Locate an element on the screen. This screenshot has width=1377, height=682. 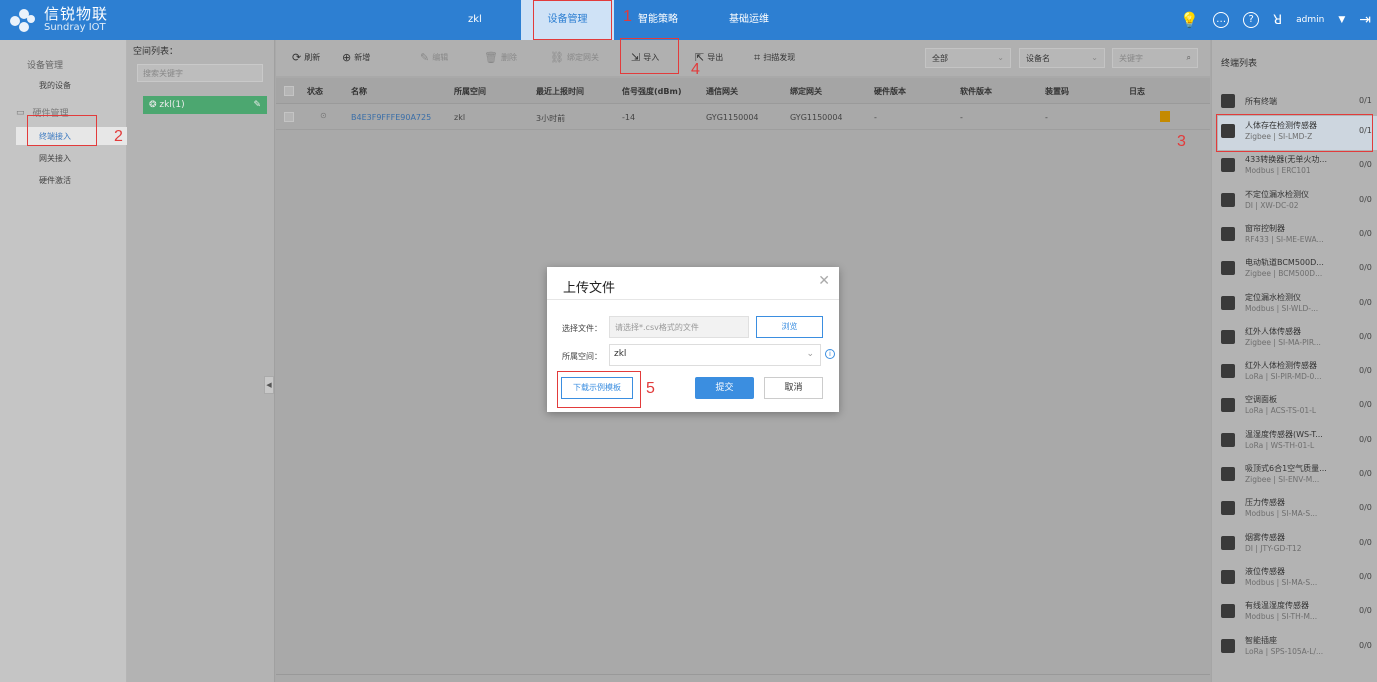
terminal-list-item: 不定位漏水检测仪 DI | XW-DC-02 0/0 is located at coordinates (1297, 202).